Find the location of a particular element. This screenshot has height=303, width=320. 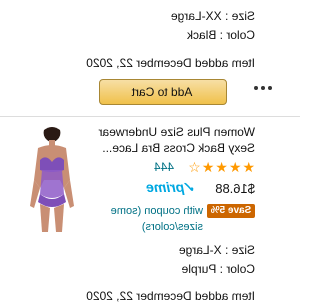

prime-icon: ✓prime is located at coordinates (171, 187).